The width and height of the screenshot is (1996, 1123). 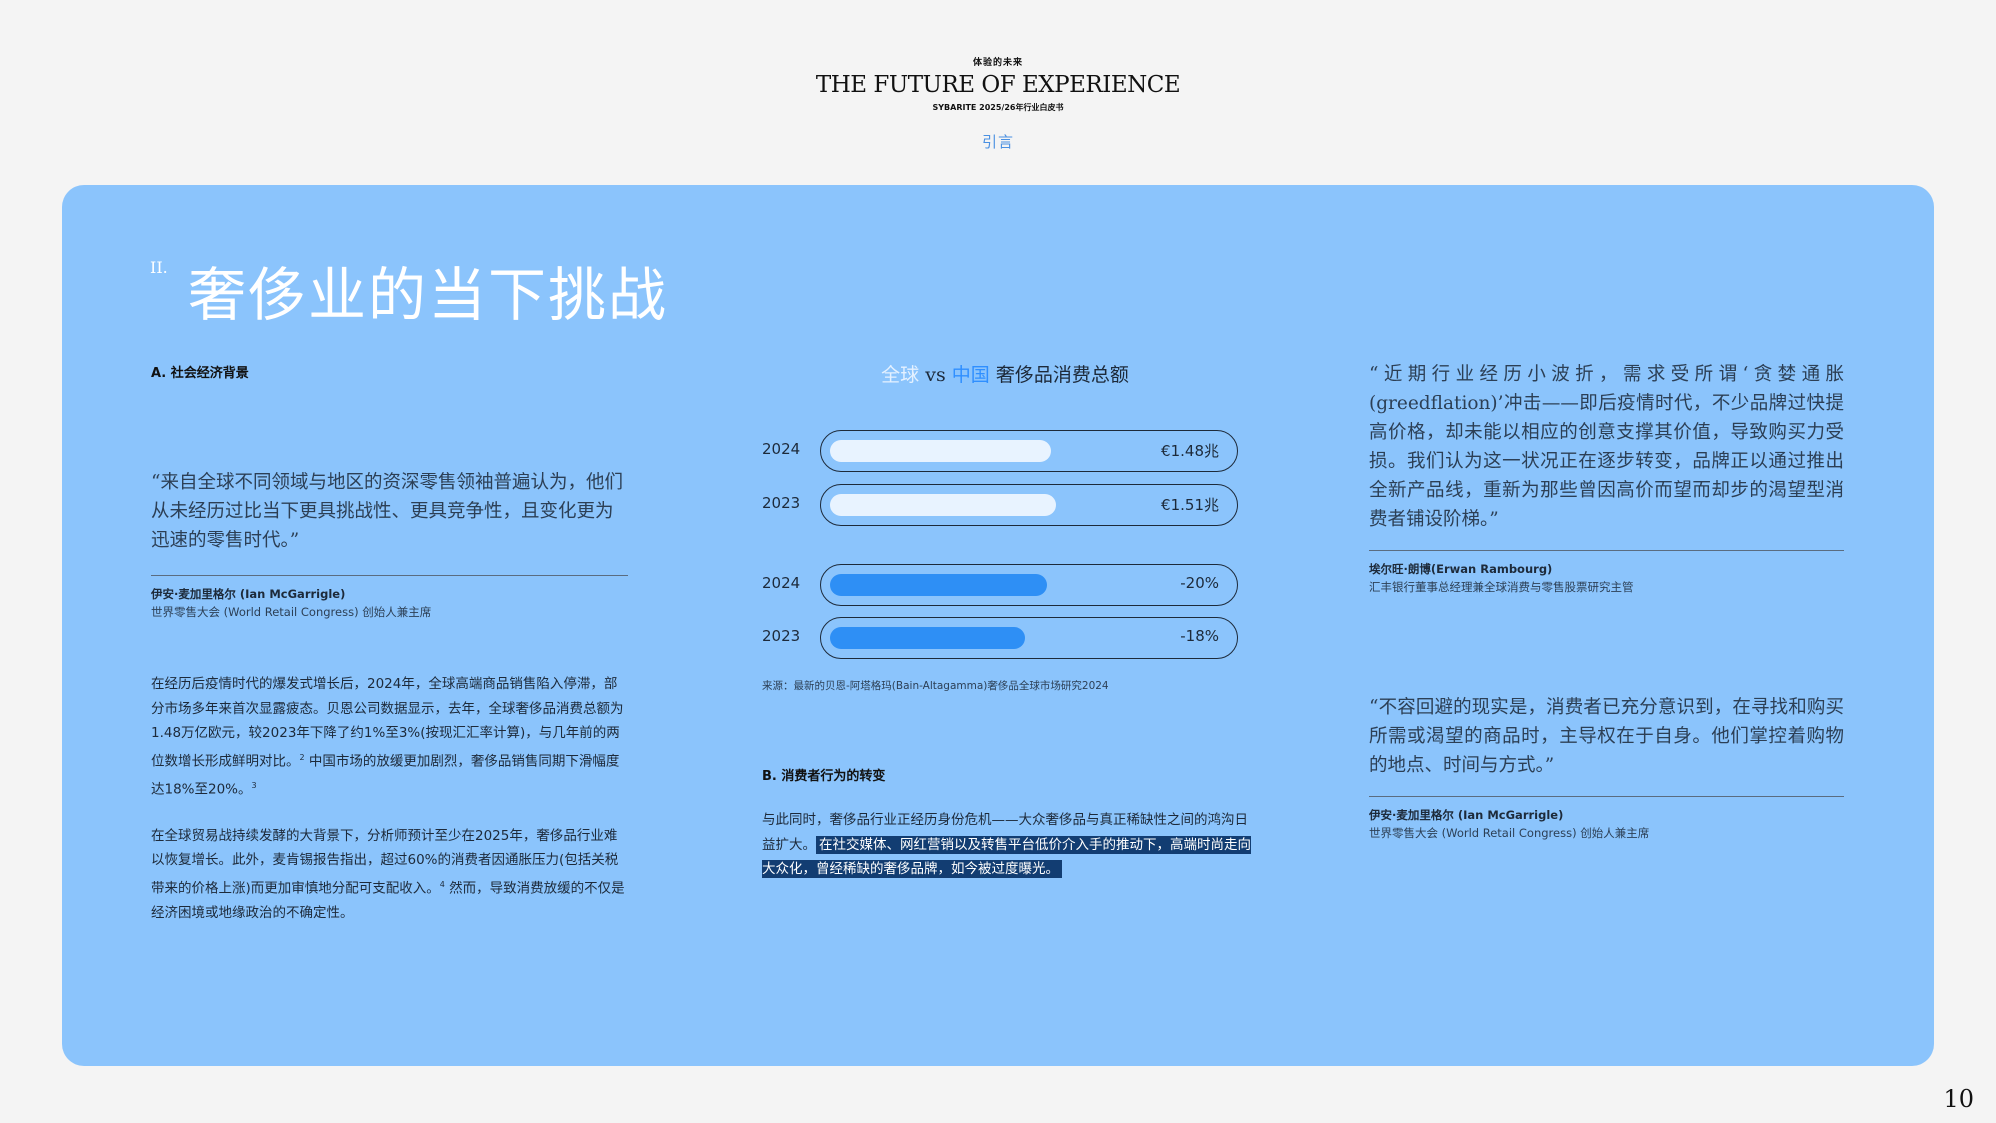 What do you see at coordinates (900, 375) in the screenshot?
I see `chart-title-global: 全球` at bounding box center [900, 375].